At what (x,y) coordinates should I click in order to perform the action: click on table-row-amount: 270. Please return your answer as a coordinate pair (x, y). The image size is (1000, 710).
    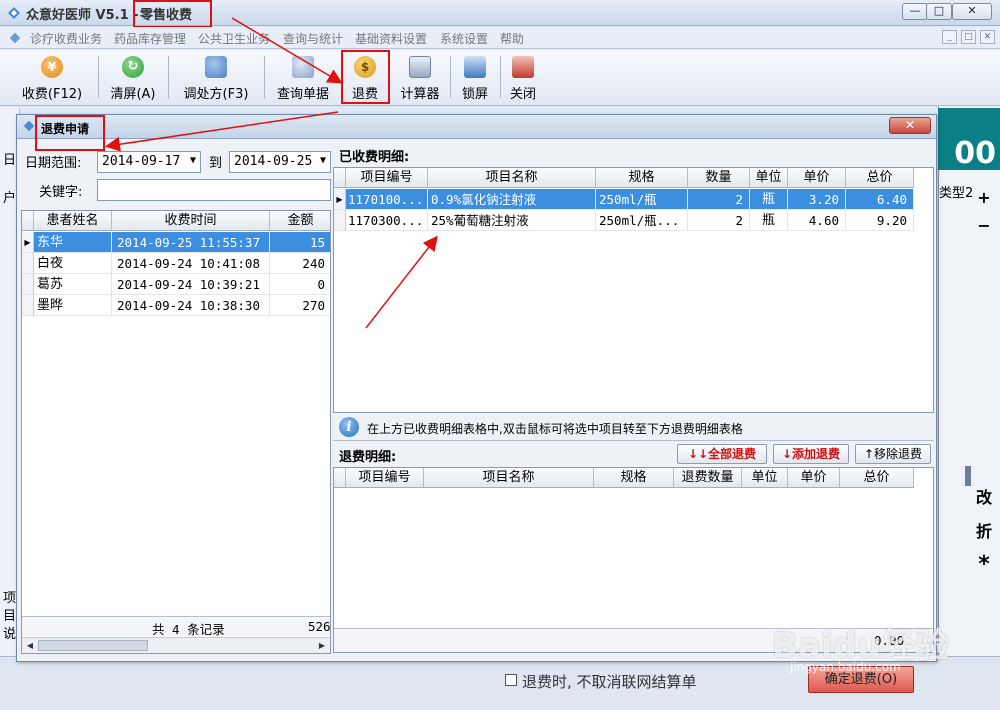
    Looking at the image, I should click on (300, 305).